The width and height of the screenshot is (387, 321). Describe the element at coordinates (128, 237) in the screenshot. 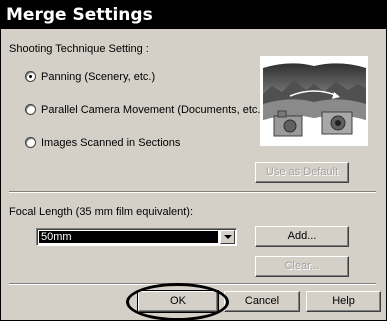

I see `focal-length-value: 50mm` at that location.